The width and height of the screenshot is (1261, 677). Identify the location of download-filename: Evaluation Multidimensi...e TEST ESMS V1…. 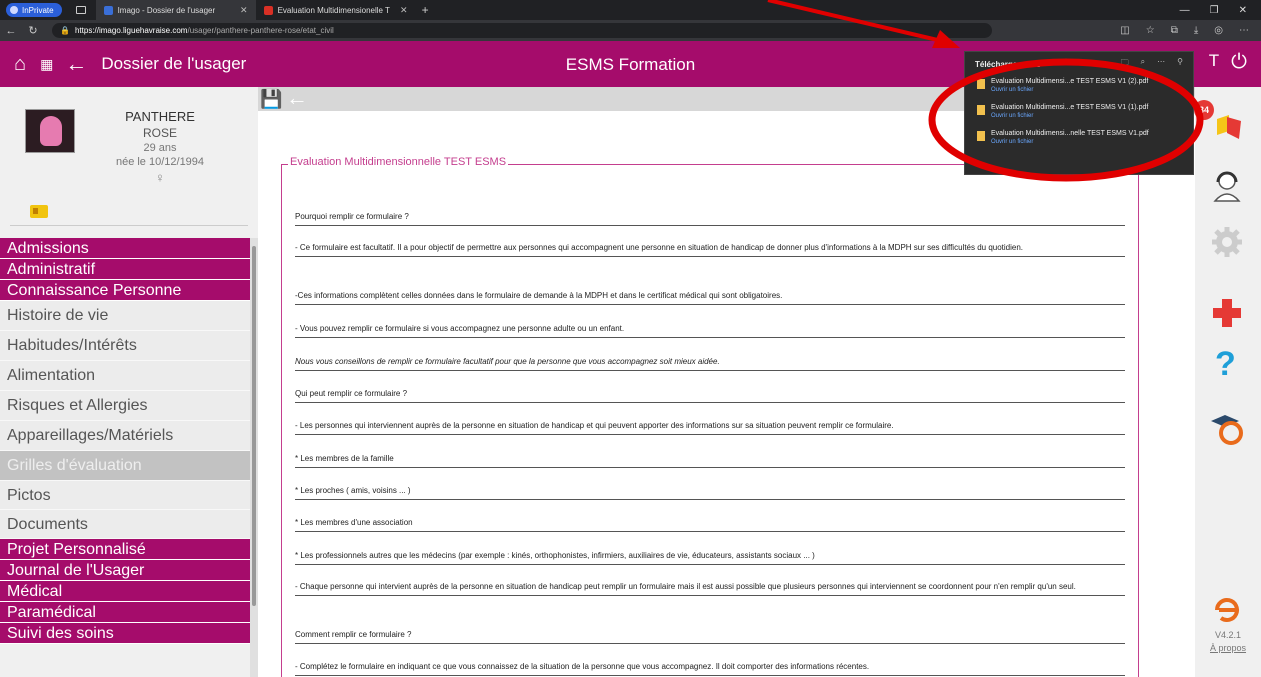
(1070, 81).